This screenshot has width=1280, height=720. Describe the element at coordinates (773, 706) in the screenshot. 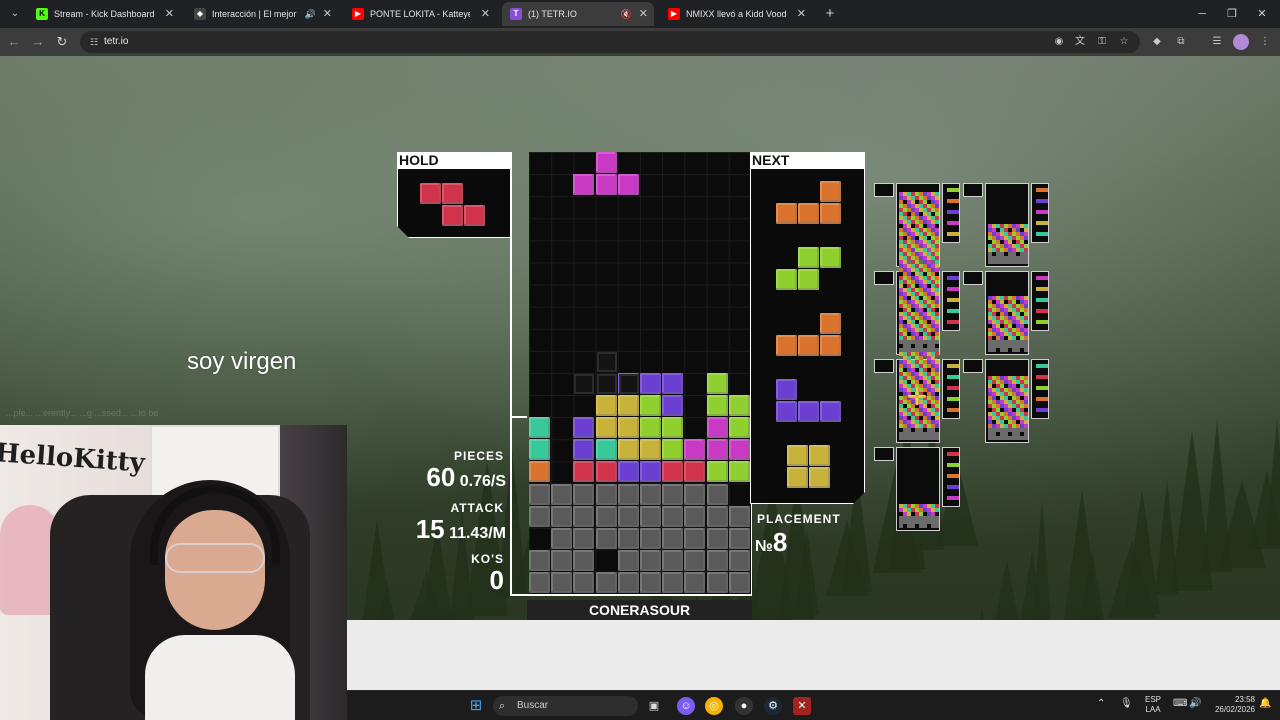

I see `steam-icon: ⚙` at that location.